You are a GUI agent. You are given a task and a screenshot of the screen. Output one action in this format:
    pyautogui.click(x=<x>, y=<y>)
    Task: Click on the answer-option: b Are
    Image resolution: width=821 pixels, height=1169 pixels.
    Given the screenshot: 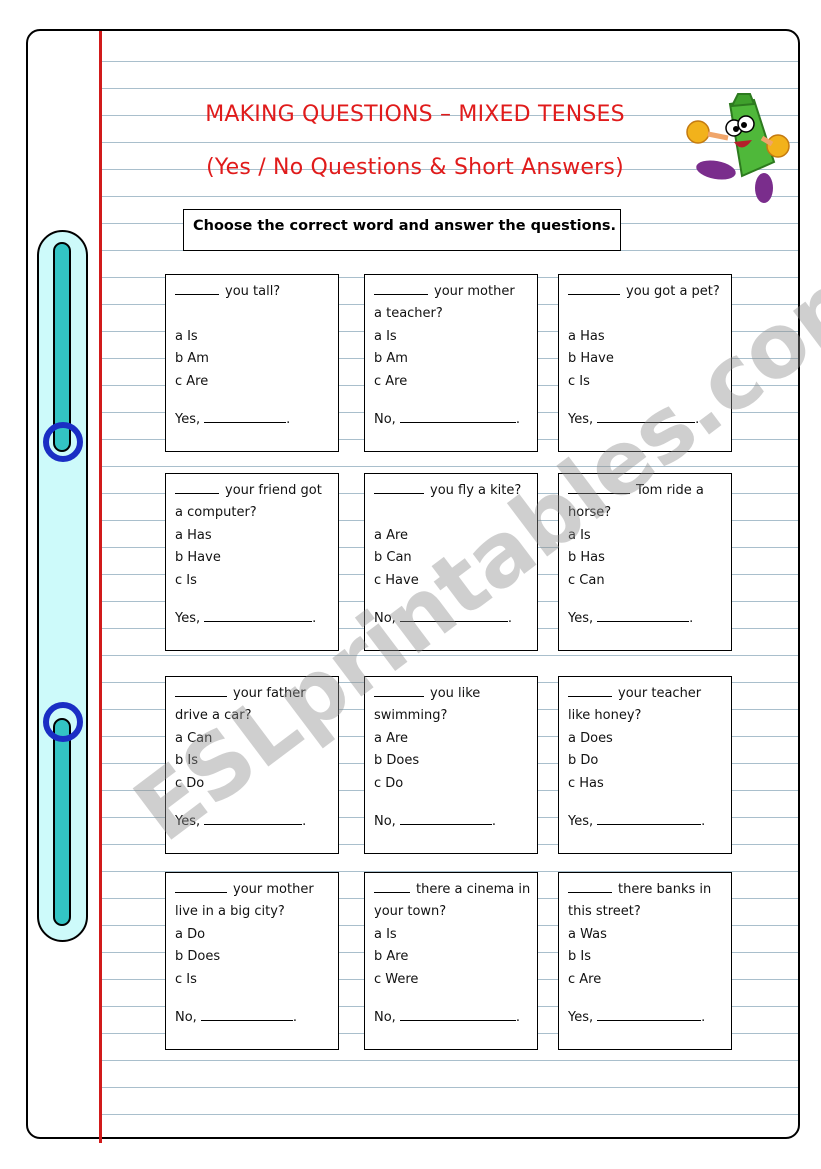 What is the action you would take?
    pyautogui.click(x=455, y=957)
    